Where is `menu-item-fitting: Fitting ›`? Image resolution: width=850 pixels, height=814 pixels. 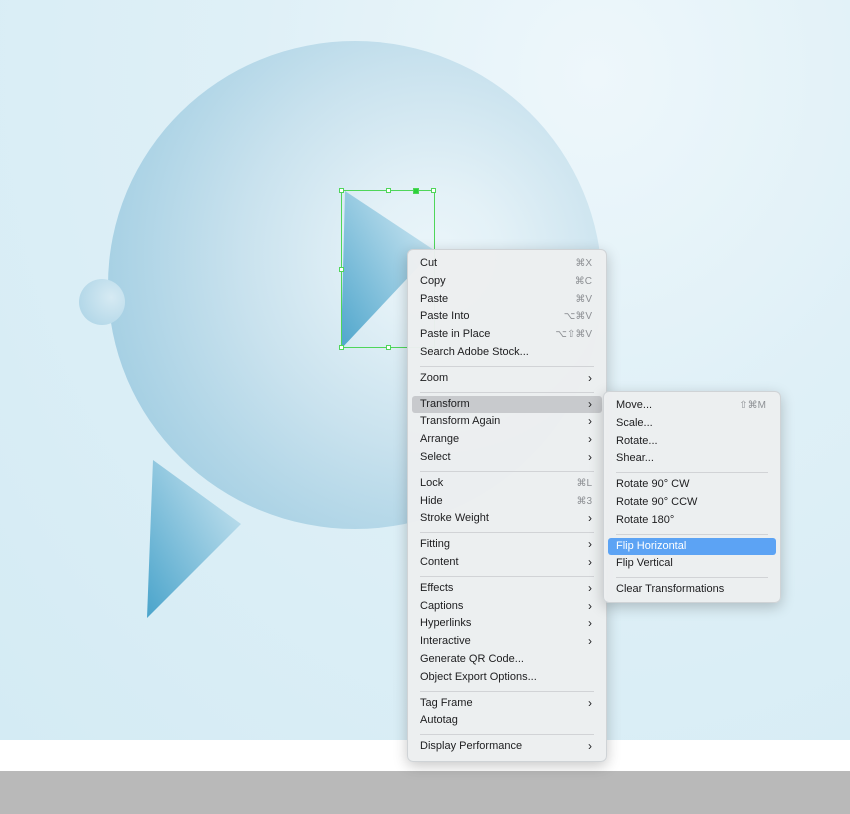 menu-item-fitting: Fitting › is located at coordinates (507, 545).